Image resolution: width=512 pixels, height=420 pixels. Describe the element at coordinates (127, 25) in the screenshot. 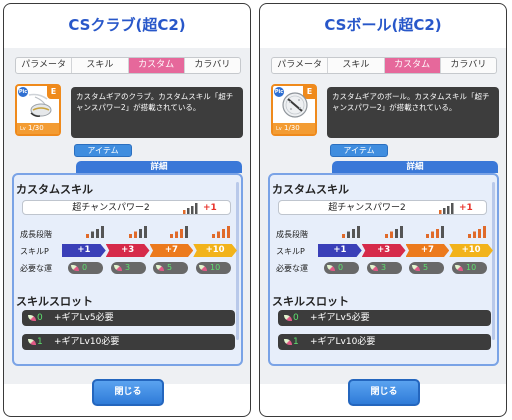

I see `panel-title: CSクラブ(超C2)` at that location.